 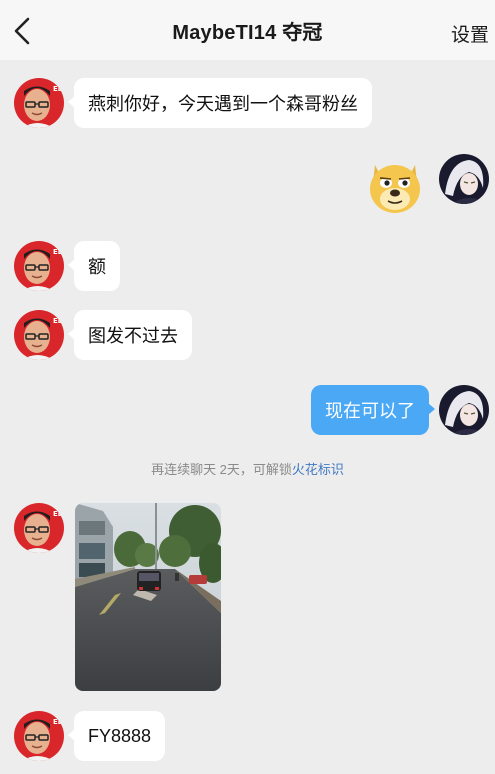 I want to click on back-button, so click(x=23, y=31).